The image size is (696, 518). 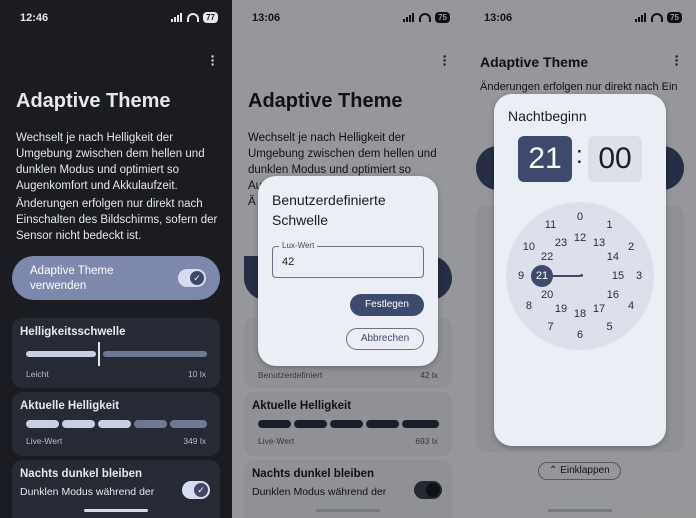 What do you see at coordinates (609, 225) in the screenshot?
I see `clock-number-1: 1` at bounding box center [609, 225].